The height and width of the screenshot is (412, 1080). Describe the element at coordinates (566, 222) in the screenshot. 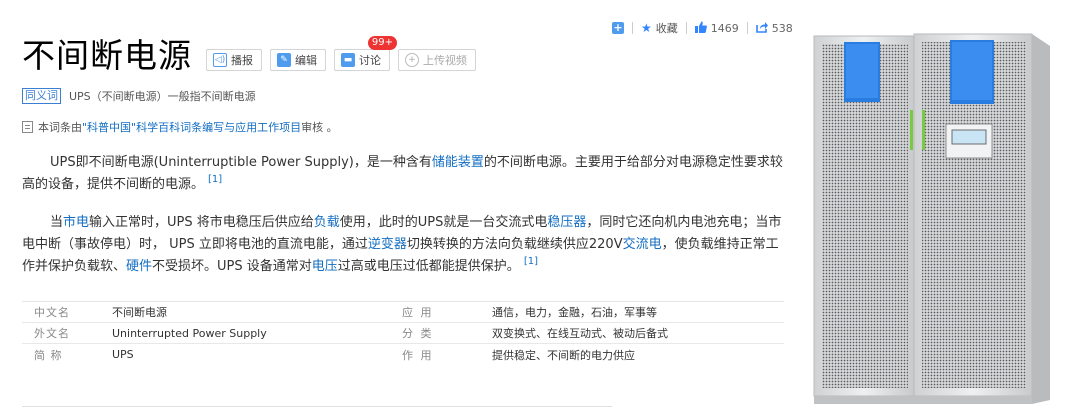

I see `link-regulator: 稳压器` at that location.